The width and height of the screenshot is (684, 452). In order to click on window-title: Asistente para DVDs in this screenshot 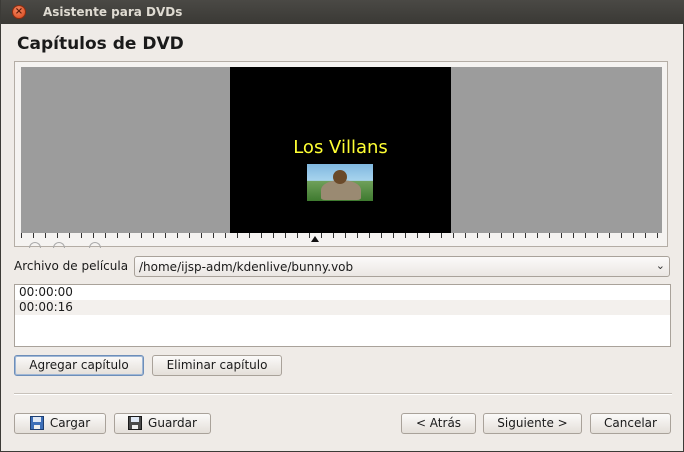, I will do `click(113, 12)`.